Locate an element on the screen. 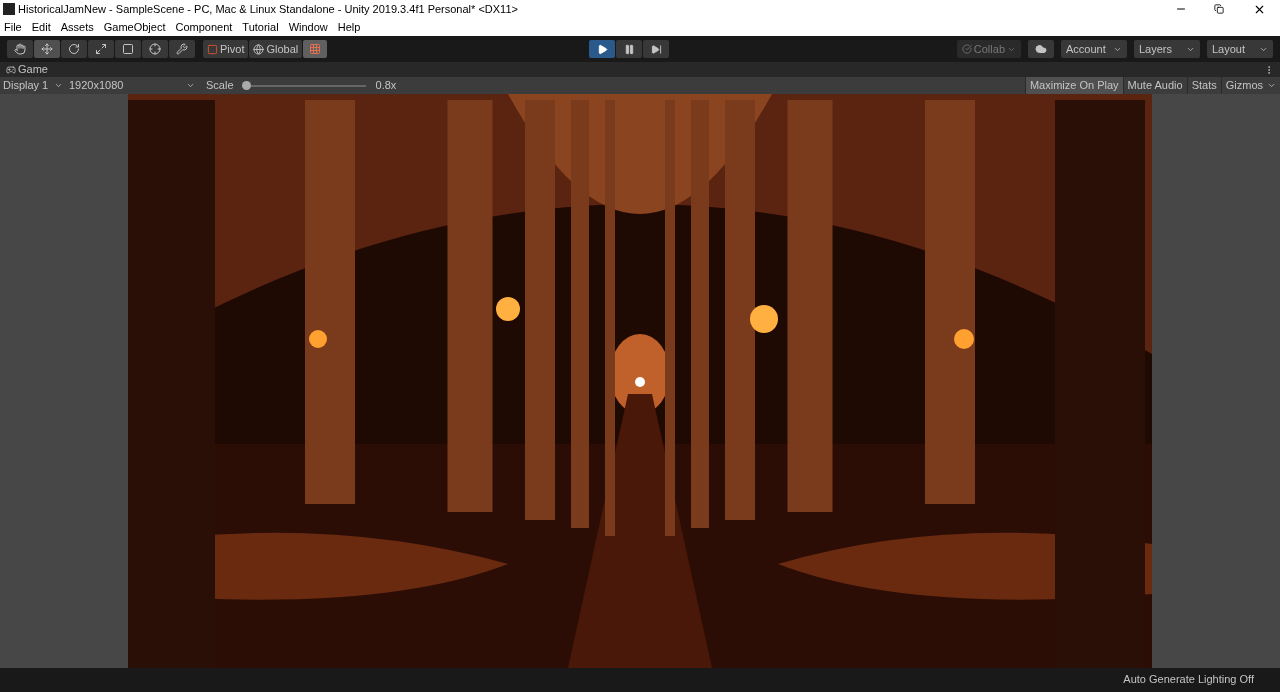  grid-icon is located at coordinates (315, 49).